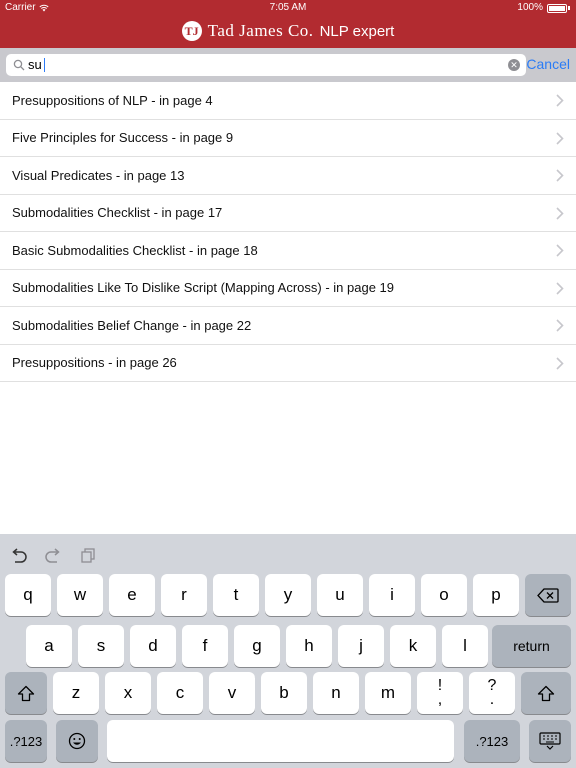 This screenshot has width=576, height=768. Describe the element at coordinates (288, 595) in the screenshot. I see `key-y: y` at that location.